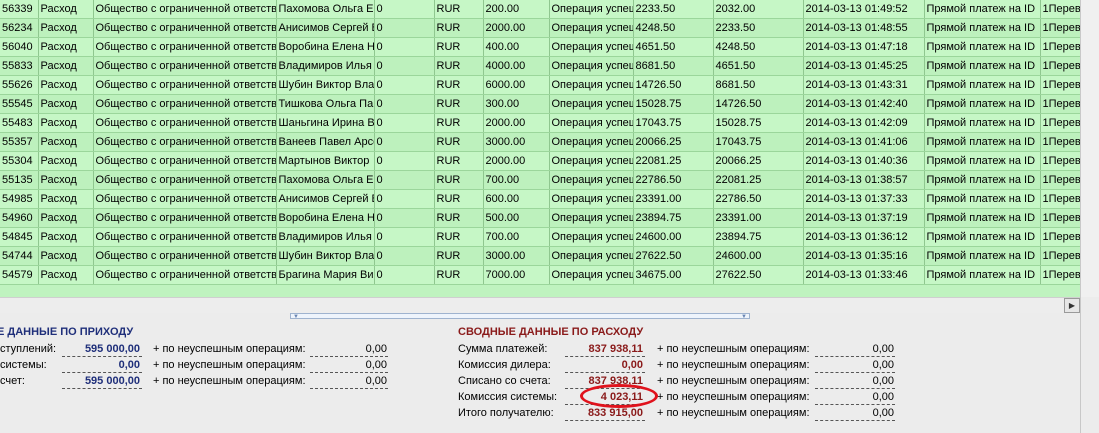 The width and height of the screenshot is (1099, 433). I want to click on cell-person: Пахомова Ольга Ев, so click(325, 180).